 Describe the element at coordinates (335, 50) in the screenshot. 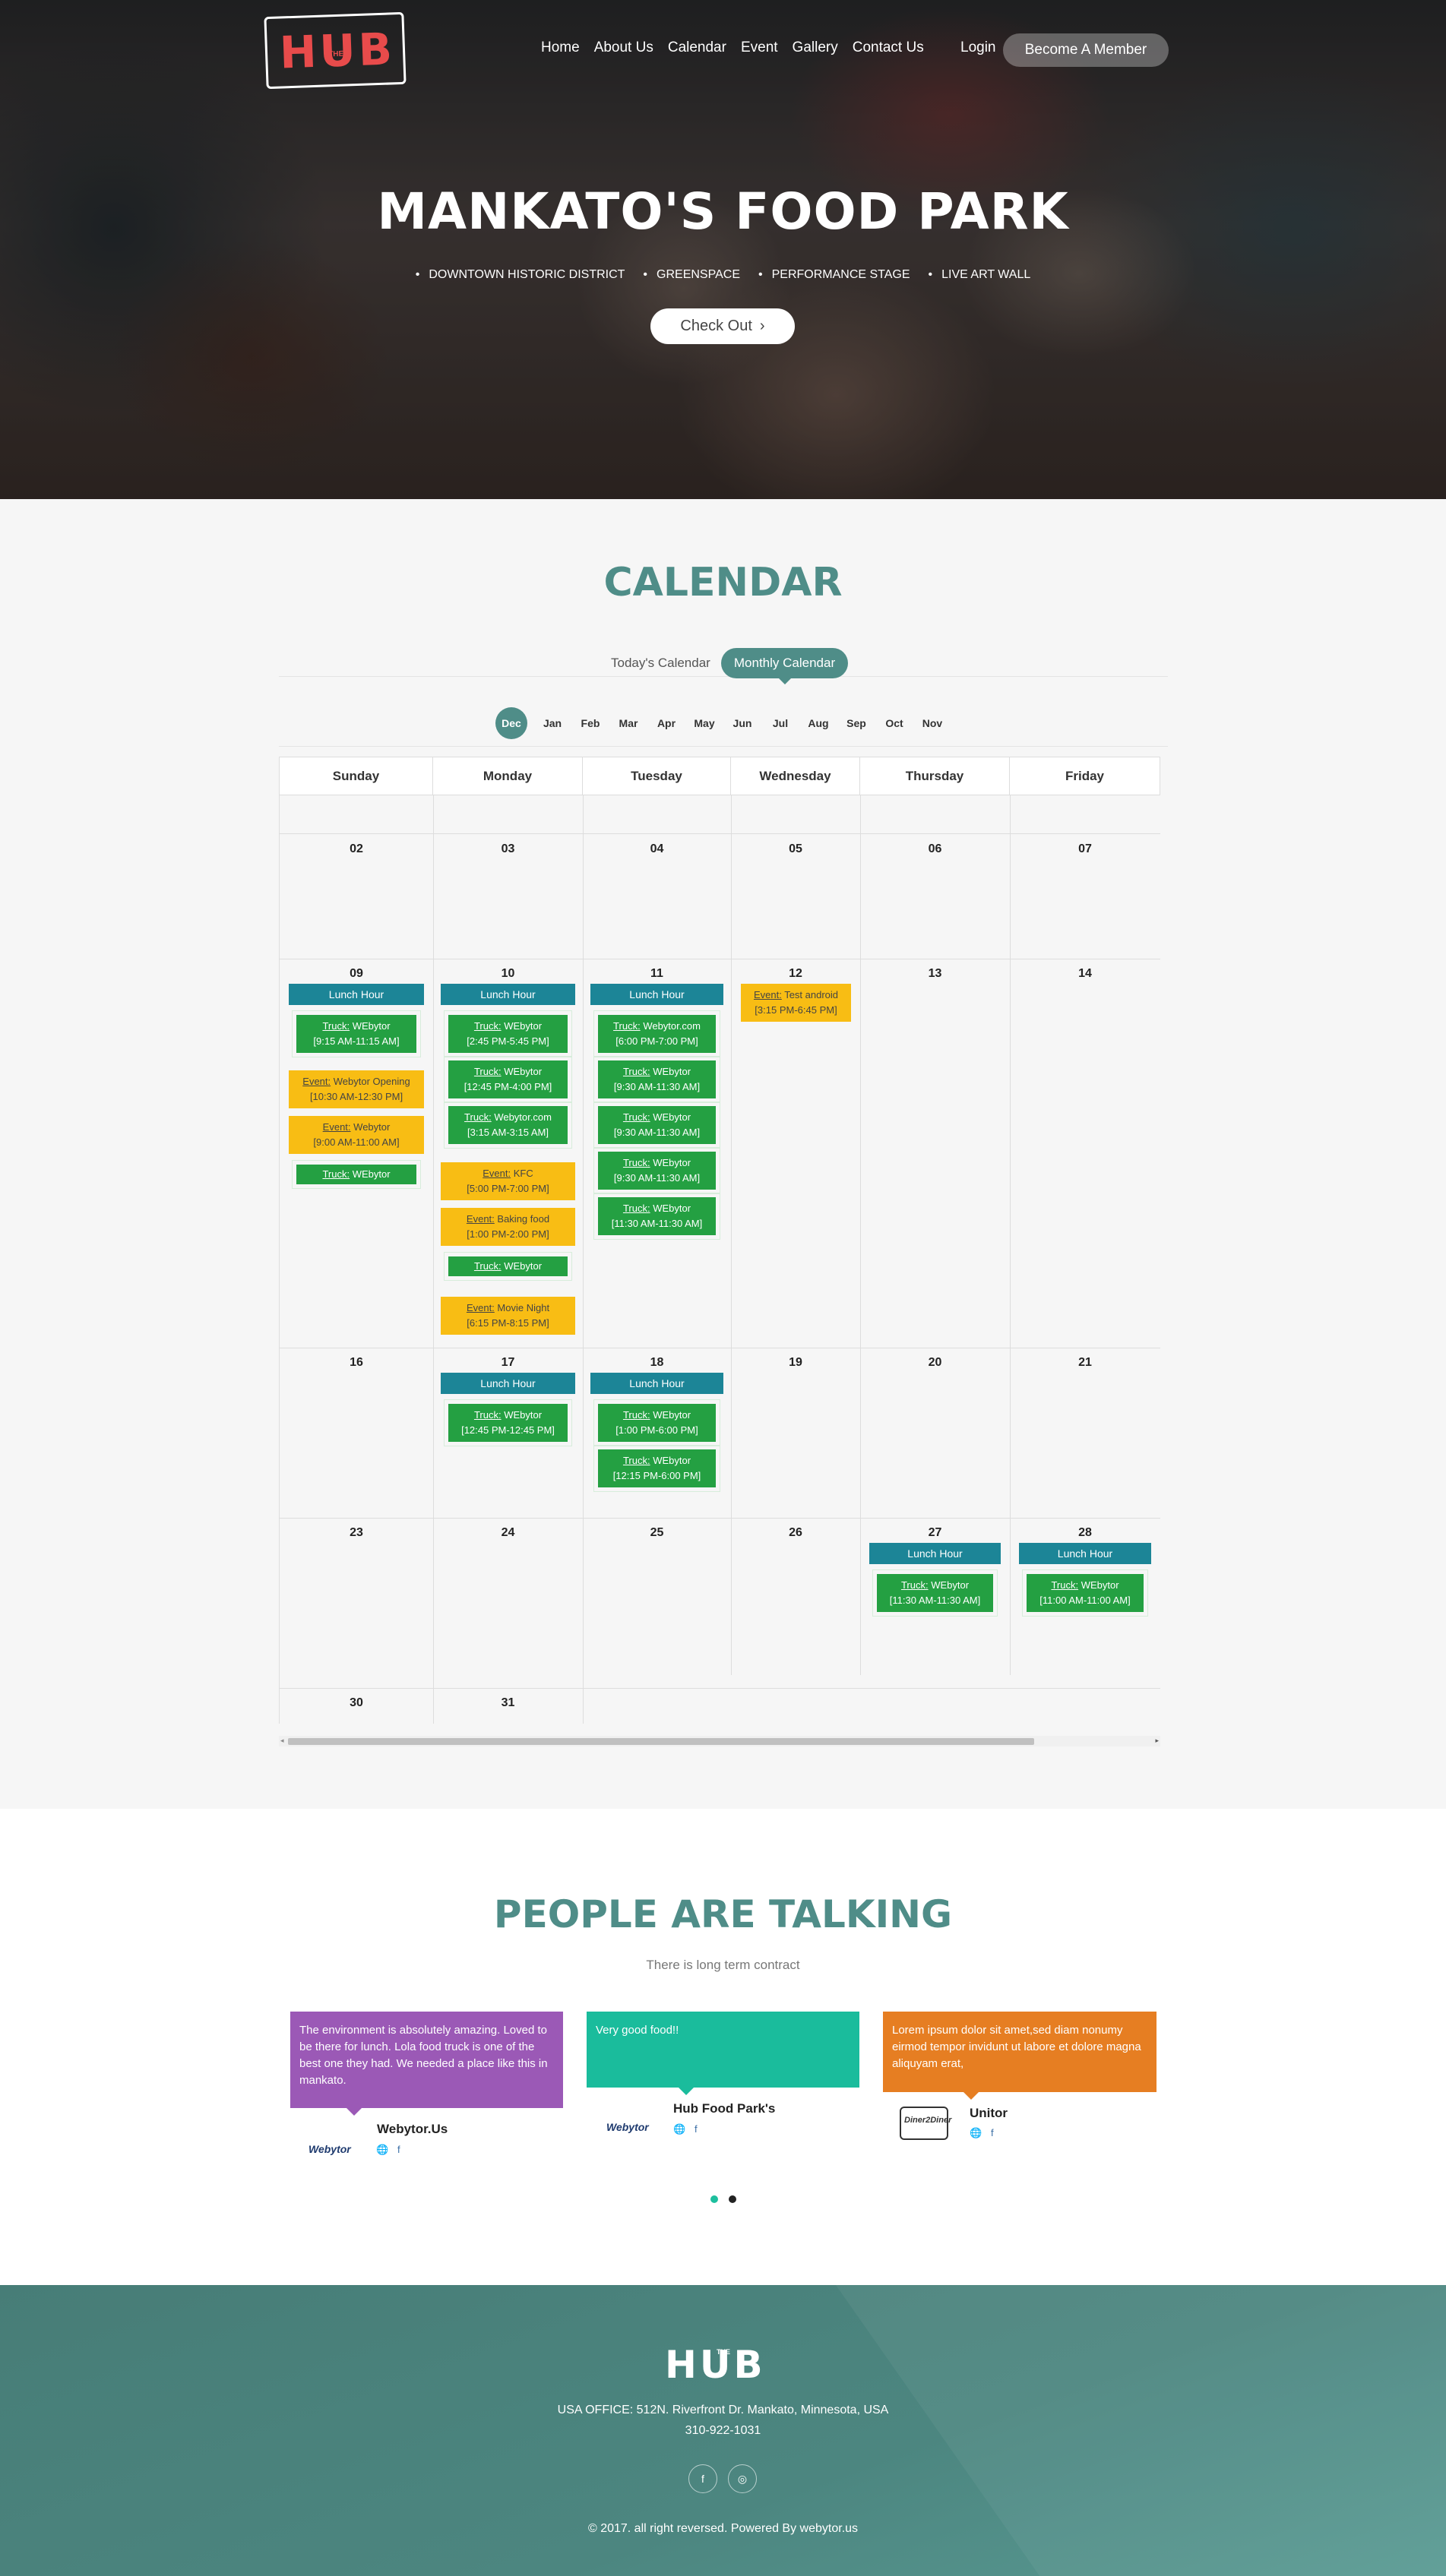

I see `logo: HUB THE` at that location.